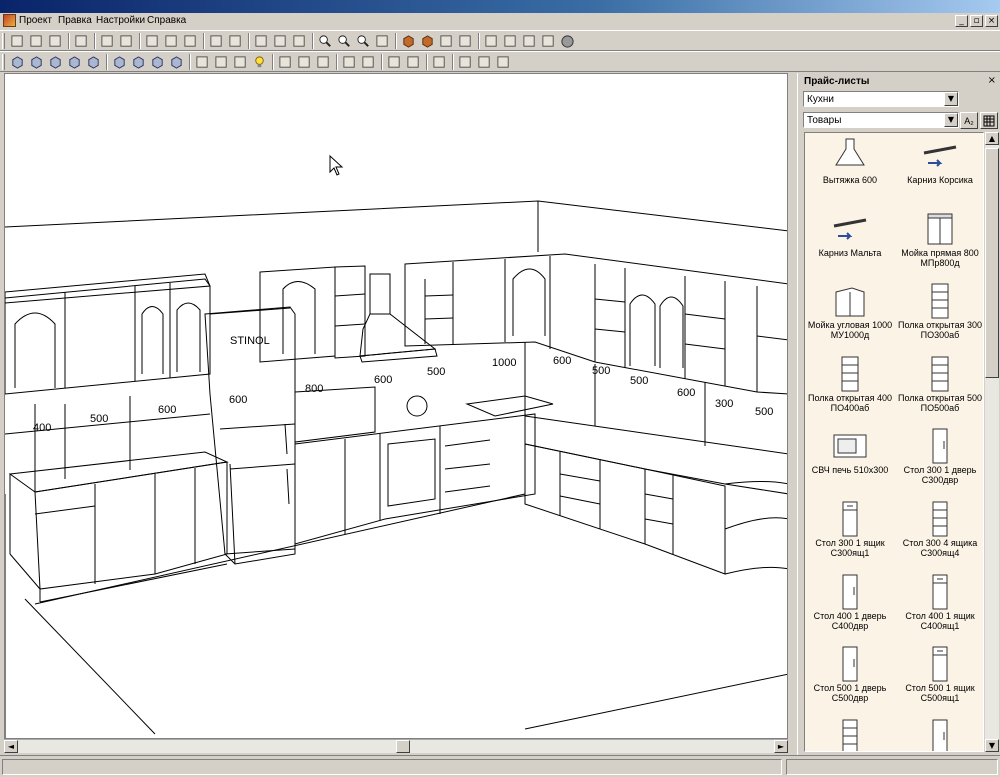  Describe the element at coordinates (881, 120) in the screenshot. I see `goods-select: Товары ▼` at that location.